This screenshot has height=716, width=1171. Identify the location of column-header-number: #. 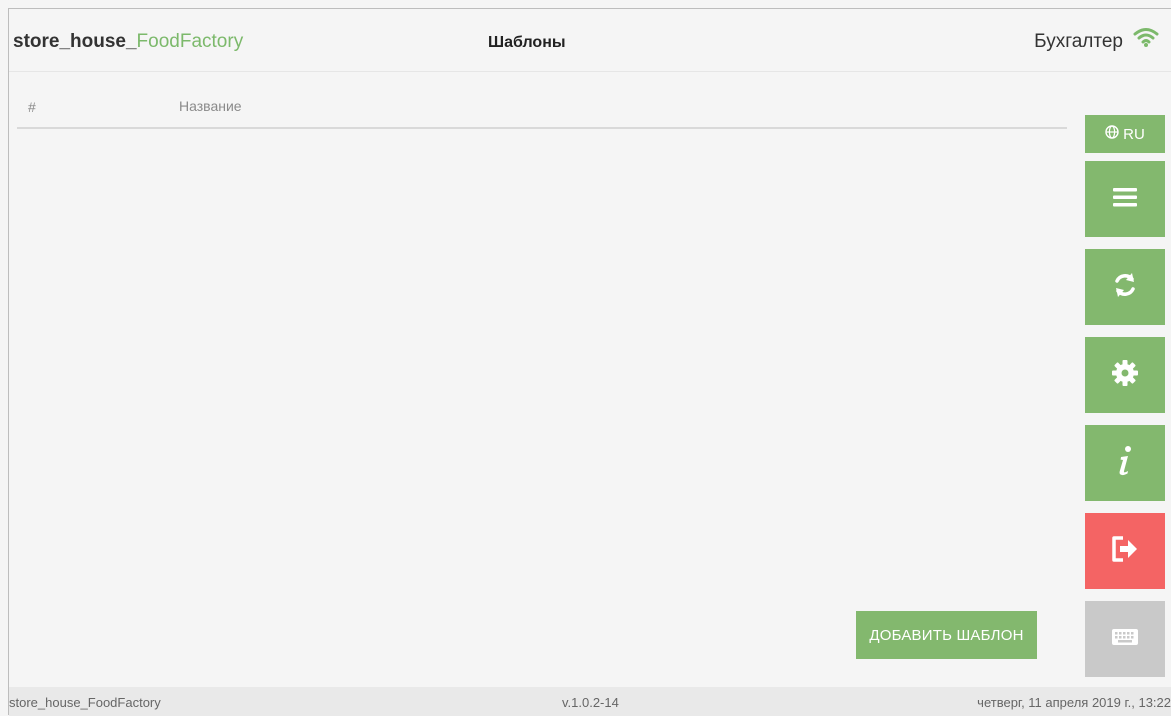
(32, 107).